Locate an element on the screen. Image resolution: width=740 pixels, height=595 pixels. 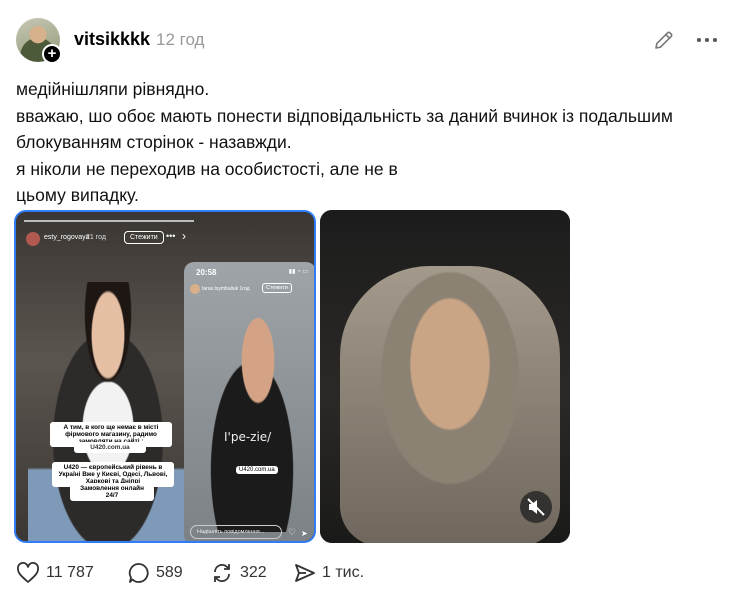
story-username: esty_rogovaya is located at coordinates (67, 237).